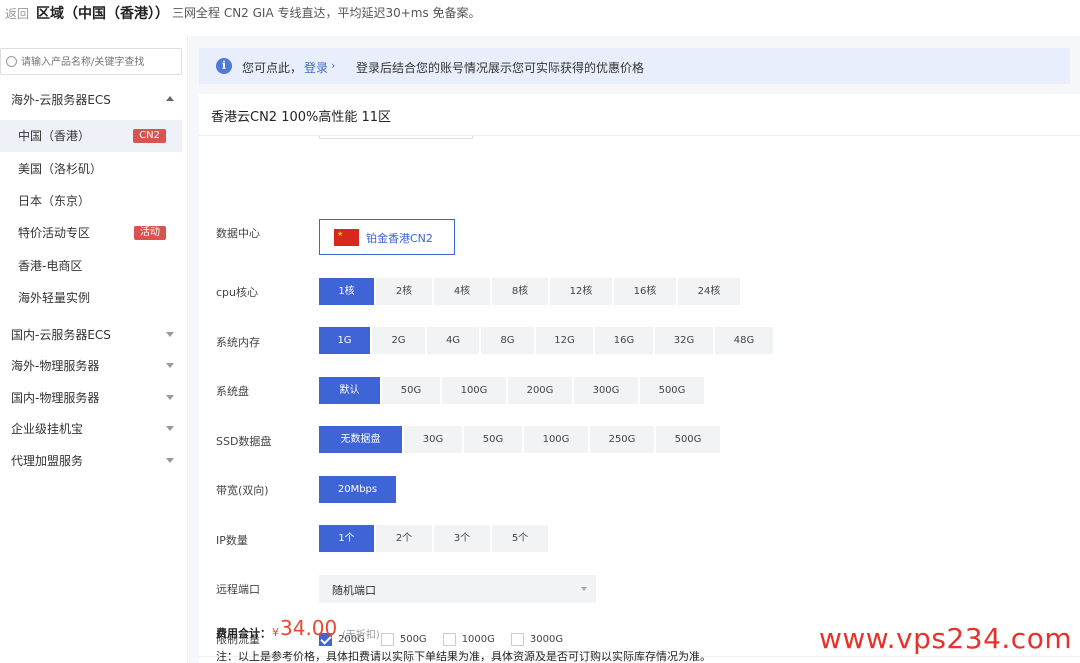 The width and height of the screenshot is (1080, 663). Describe the element at coordinates (361, 439) in the screenshot. I see `ssd-disk-option: 无数据盘` at that location.